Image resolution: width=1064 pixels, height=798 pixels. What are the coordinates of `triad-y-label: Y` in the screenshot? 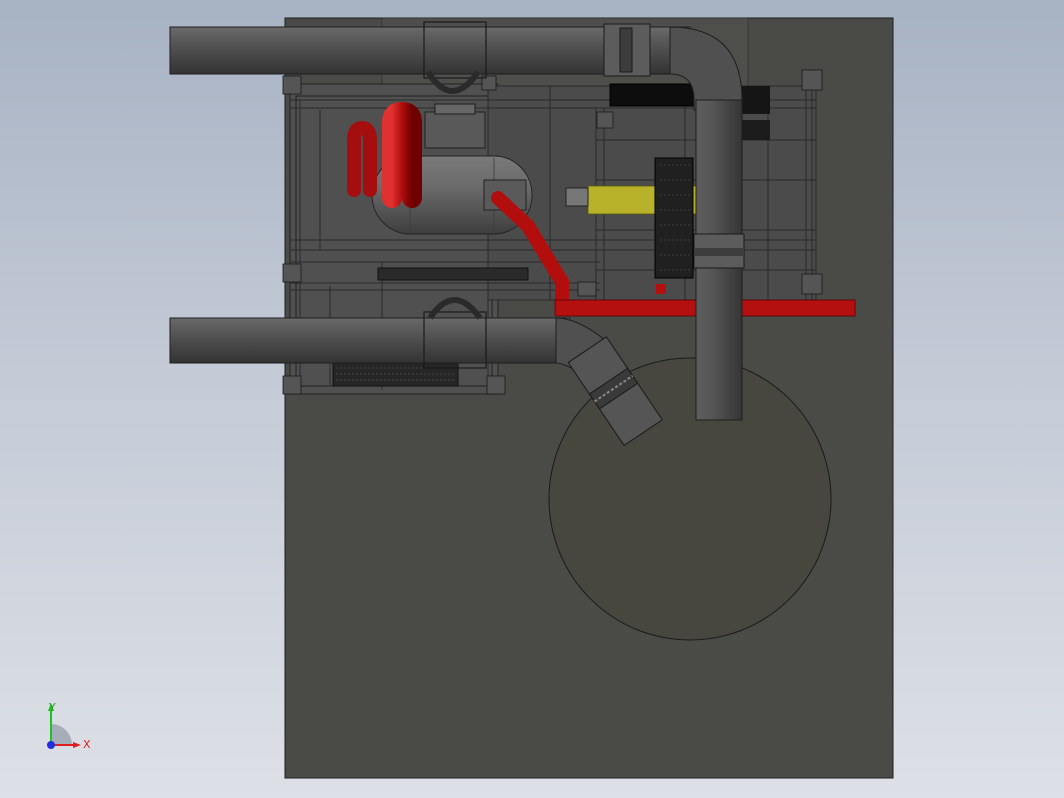 It's located at (52, 707).